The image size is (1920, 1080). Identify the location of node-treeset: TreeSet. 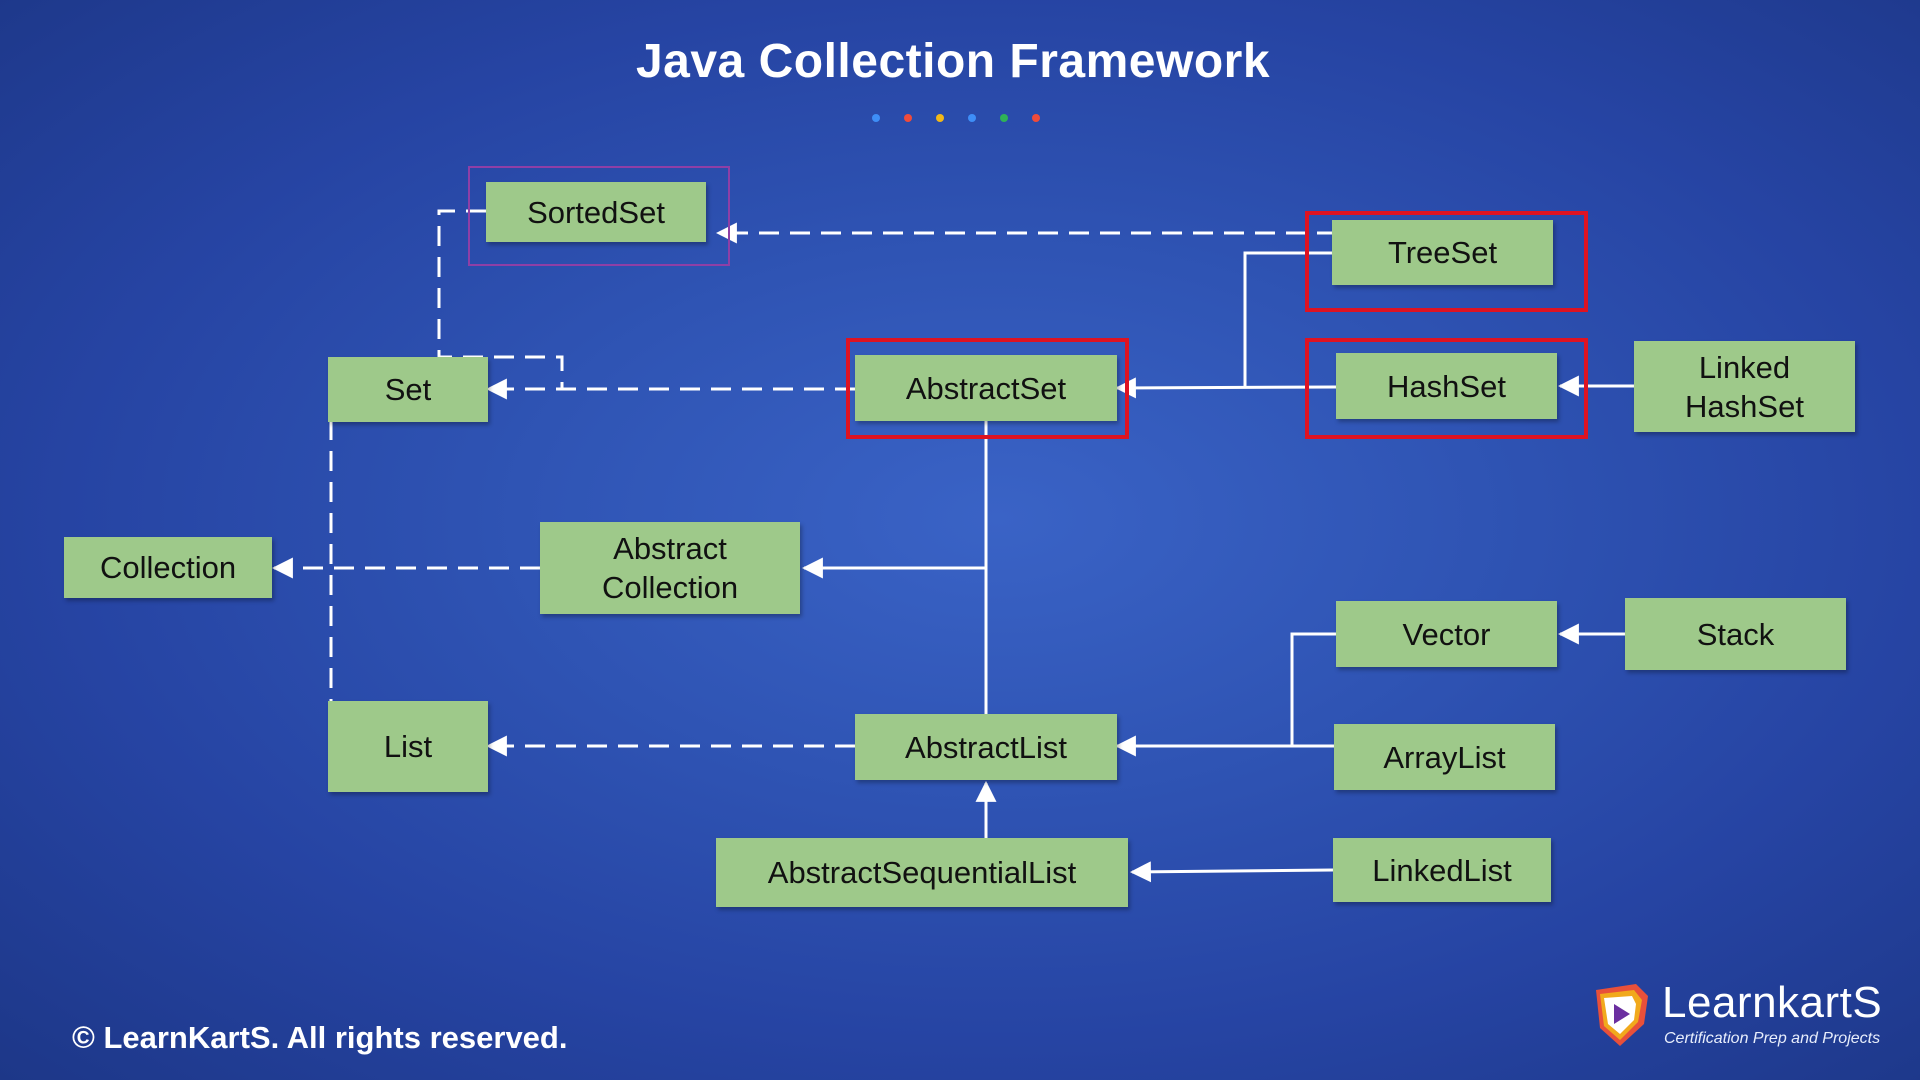
(1442, 252).